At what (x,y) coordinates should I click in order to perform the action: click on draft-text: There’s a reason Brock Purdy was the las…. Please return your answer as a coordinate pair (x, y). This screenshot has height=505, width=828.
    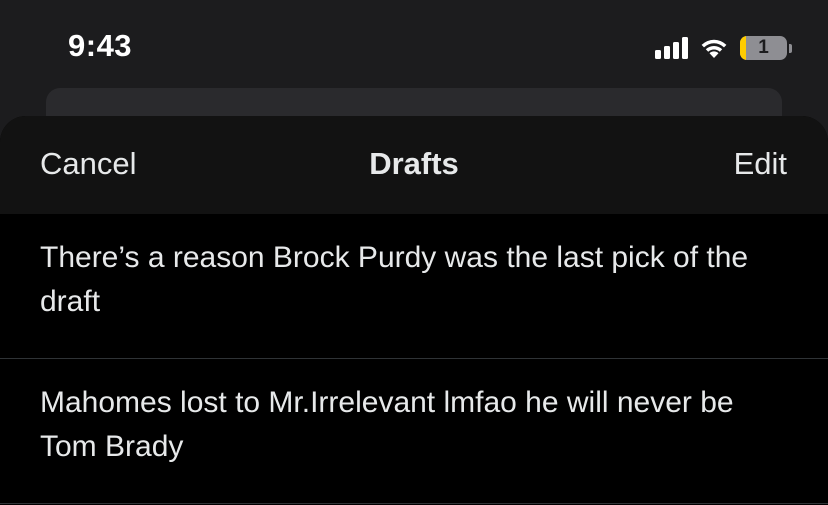
    Looking at the image, I should click on (394, 279).